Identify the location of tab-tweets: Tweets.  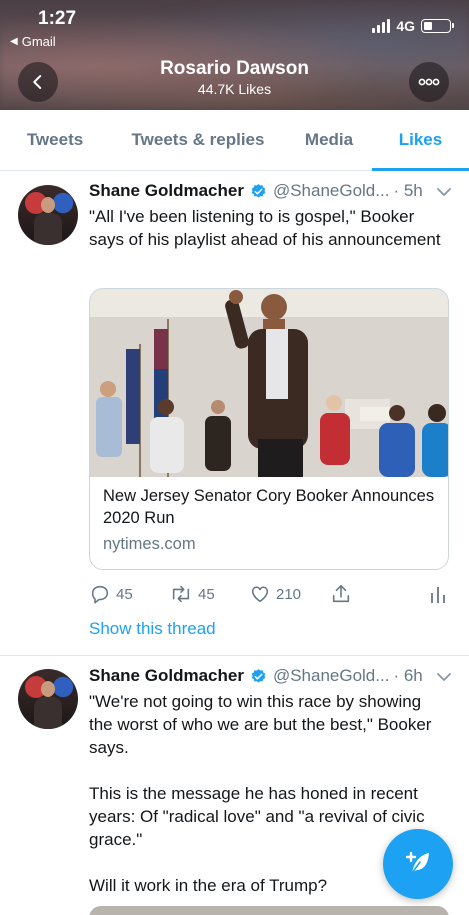
(55, 140).